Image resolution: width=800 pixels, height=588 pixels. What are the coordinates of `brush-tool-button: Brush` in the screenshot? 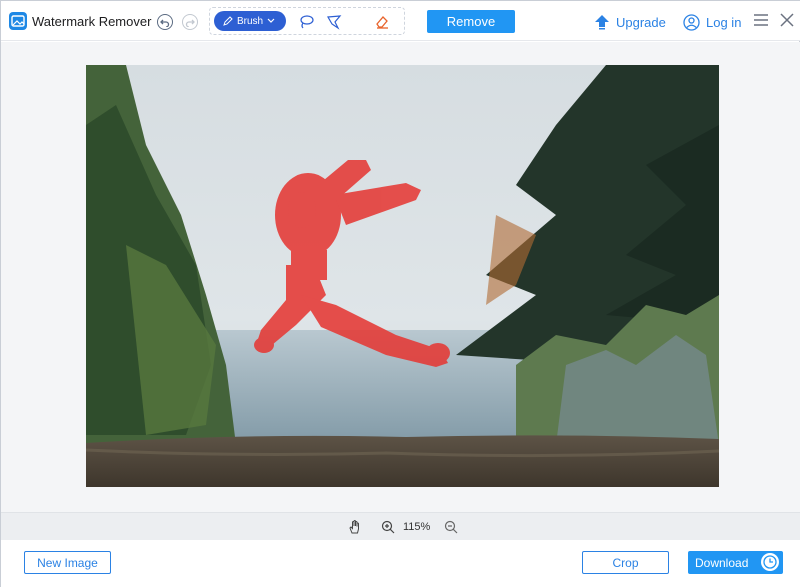 It's located at (250, 21).